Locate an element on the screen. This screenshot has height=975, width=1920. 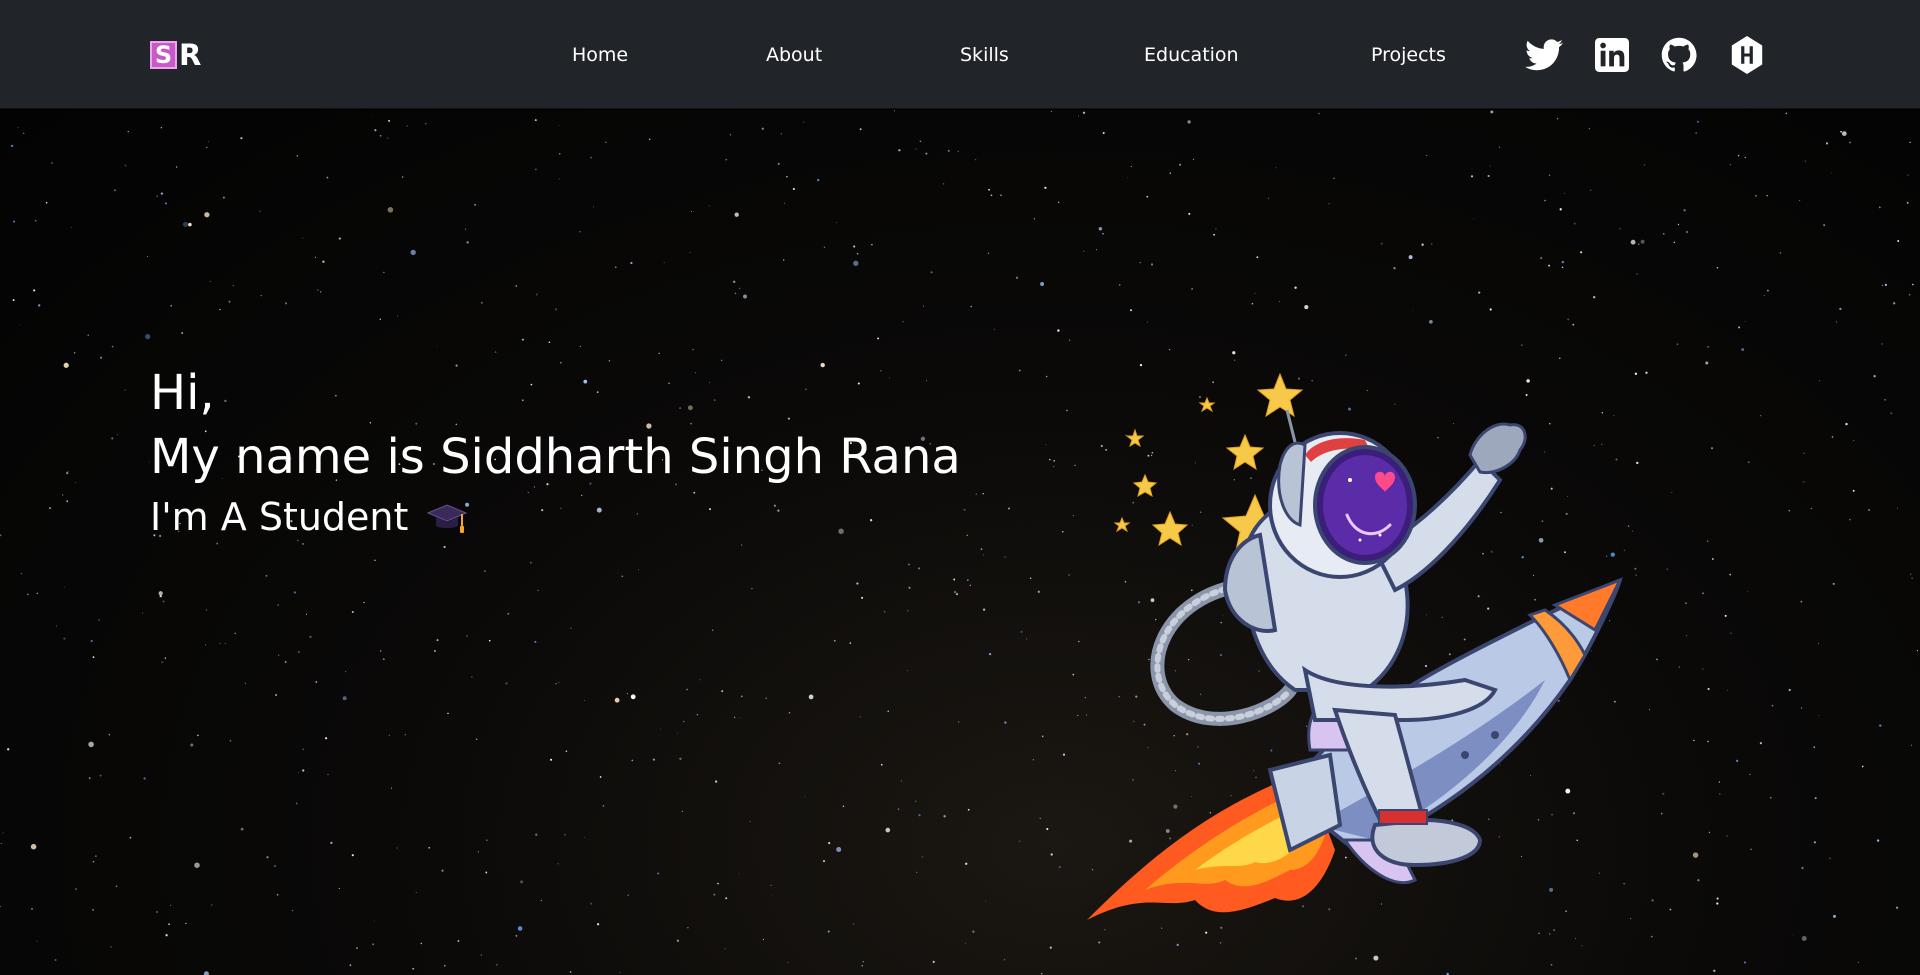
role-line: I'm A Student is located at coordinates (555, 517).